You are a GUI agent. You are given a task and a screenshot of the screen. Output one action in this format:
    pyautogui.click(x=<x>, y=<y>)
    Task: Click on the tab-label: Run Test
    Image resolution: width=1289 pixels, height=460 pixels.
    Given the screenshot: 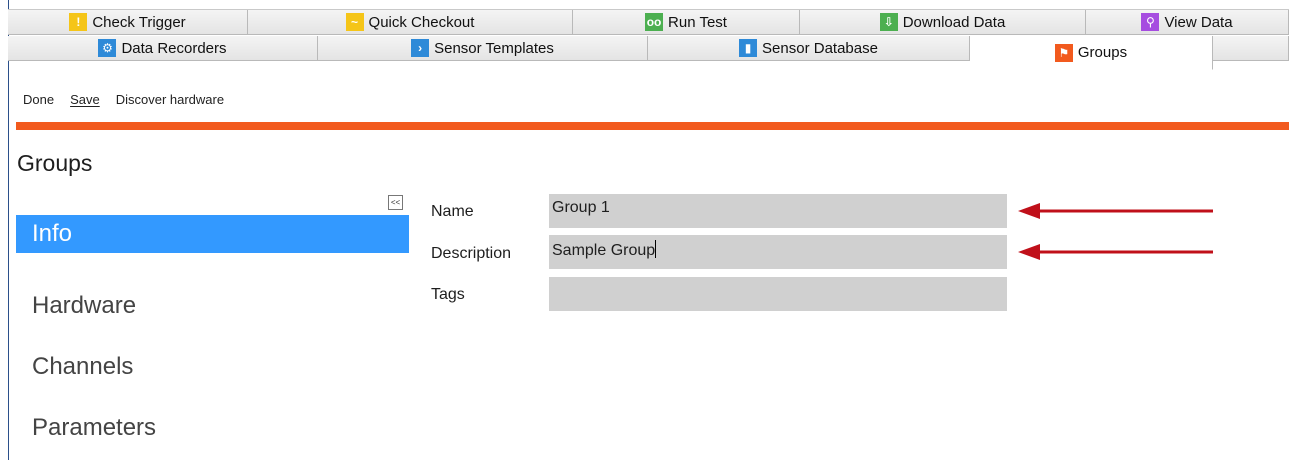 What is the action you would take?
    pyautogui.click(x=697, y=22)
    